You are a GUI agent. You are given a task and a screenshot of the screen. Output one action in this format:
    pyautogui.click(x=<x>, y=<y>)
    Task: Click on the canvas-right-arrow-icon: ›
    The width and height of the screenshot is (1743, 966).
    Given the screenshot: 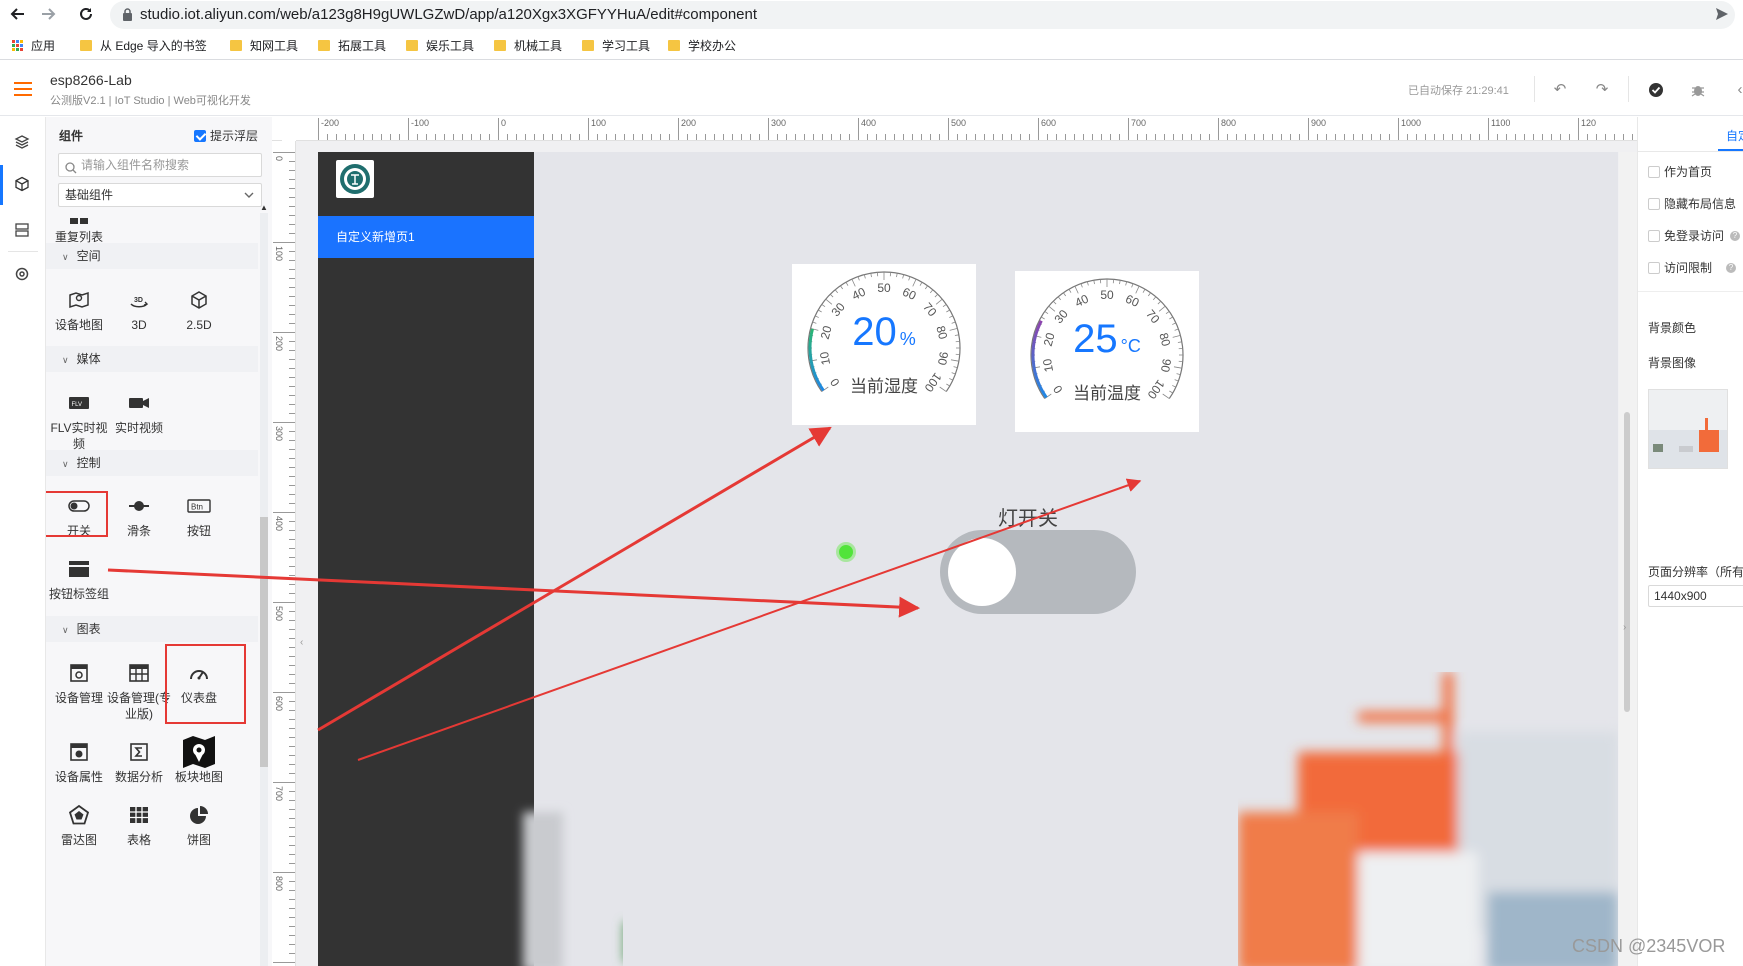 What is the action you would take?
    pyautogui.click(x=1624, y=627)
    